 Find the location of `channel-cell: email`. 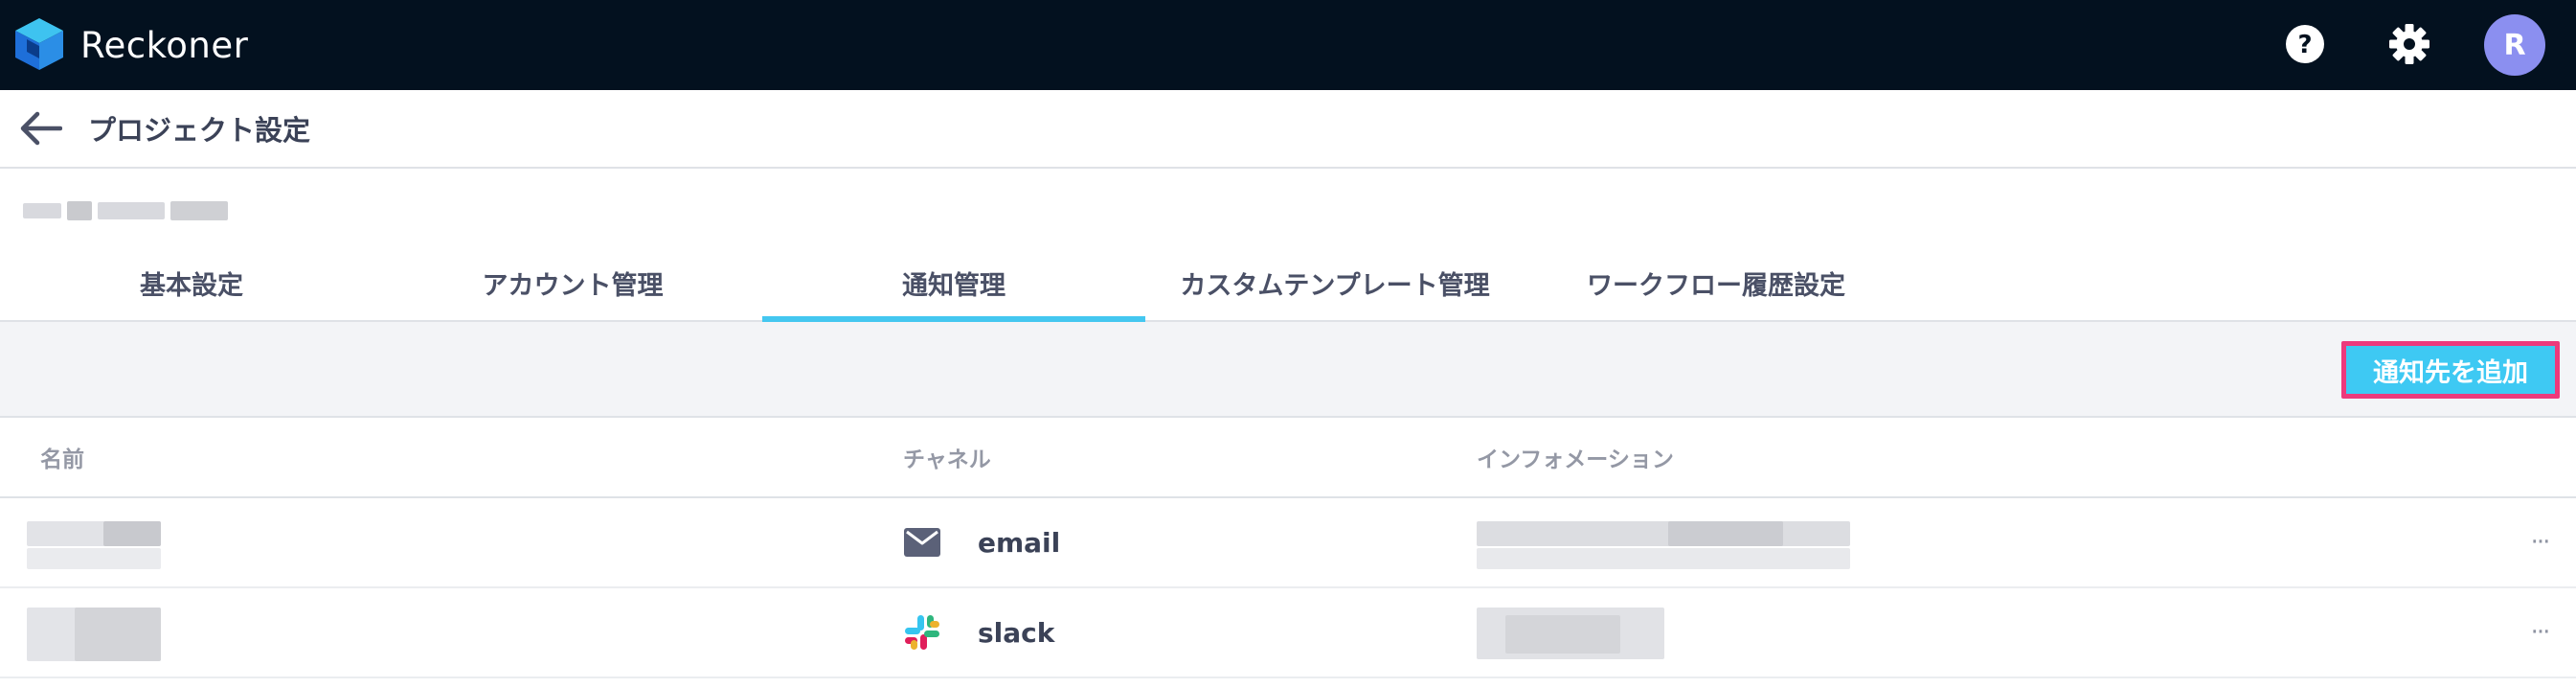

channel-cell: email is located at coordinates (981, 542).